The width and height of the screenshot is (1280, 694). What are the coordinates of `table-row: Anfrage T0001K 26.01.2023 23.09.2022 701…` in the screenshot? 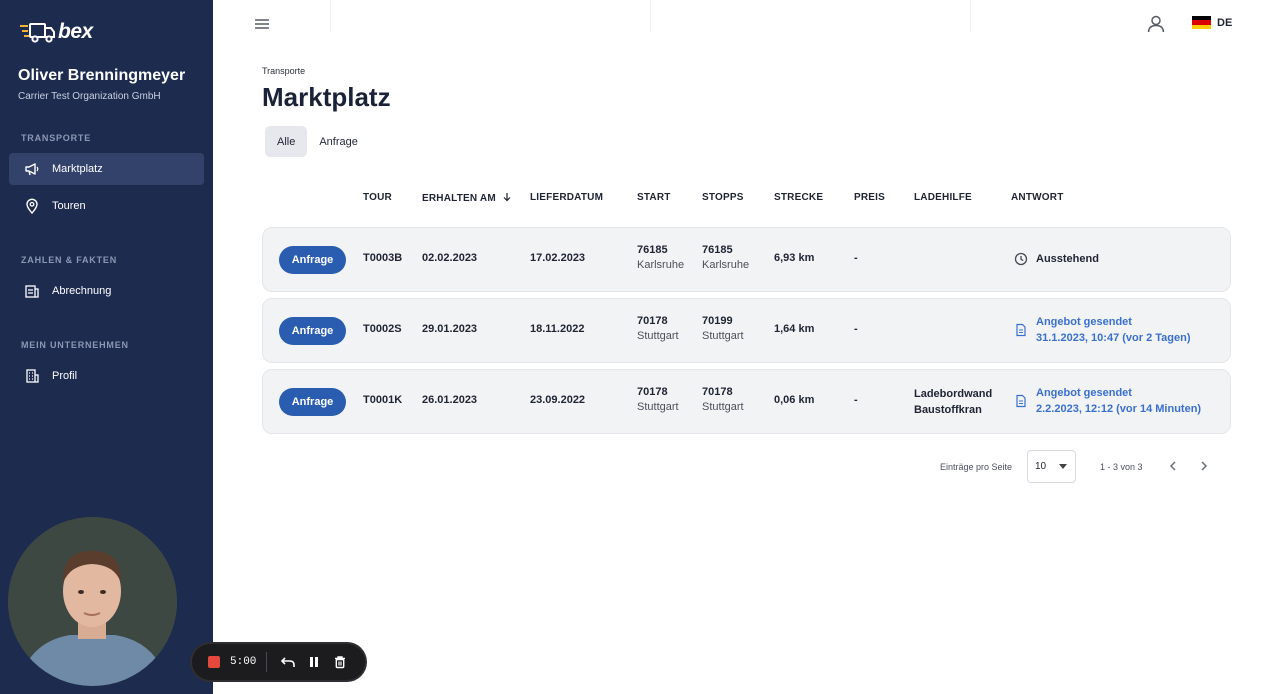 It's located at (746, 401).